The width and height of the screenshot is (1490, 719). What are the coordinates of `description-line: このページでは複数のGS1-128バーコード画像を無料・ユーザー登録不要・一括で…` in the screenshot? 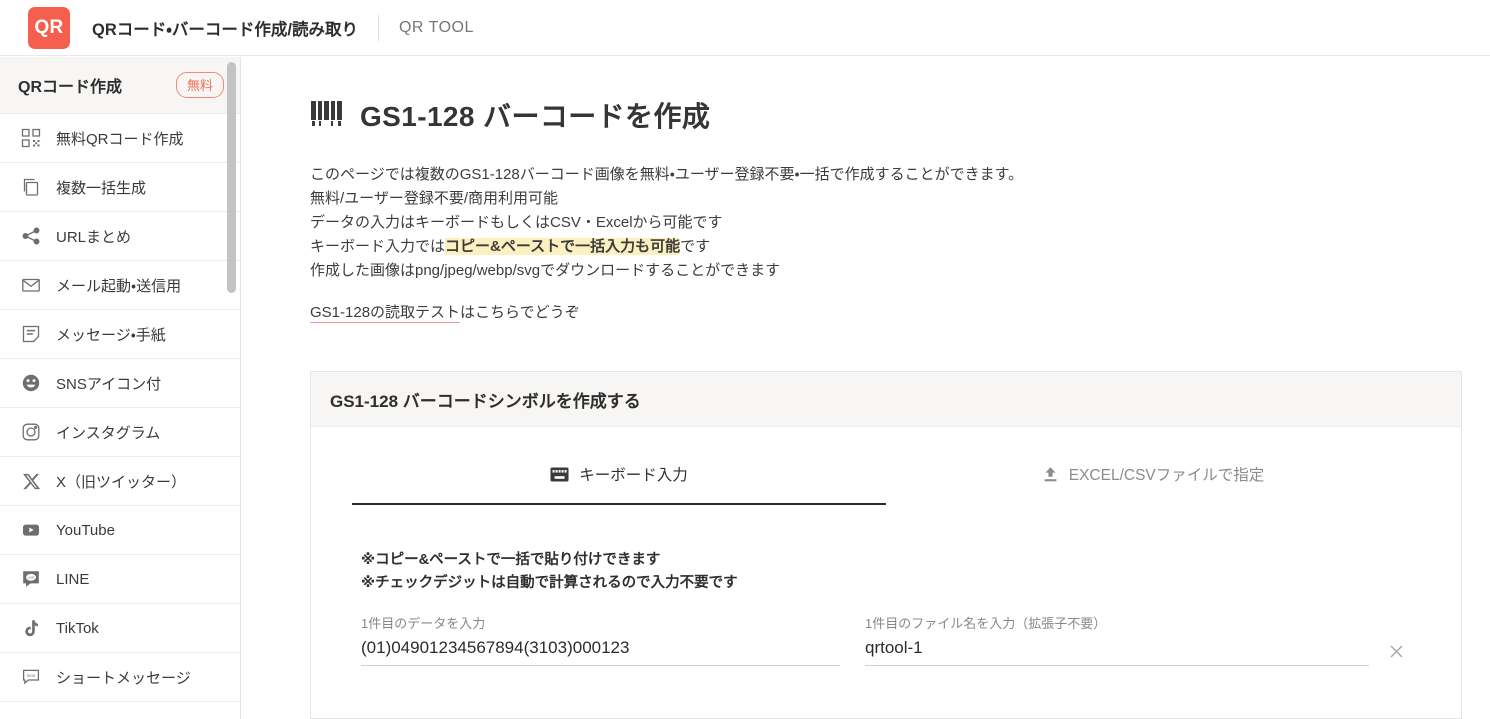 It's located at (667, 174).